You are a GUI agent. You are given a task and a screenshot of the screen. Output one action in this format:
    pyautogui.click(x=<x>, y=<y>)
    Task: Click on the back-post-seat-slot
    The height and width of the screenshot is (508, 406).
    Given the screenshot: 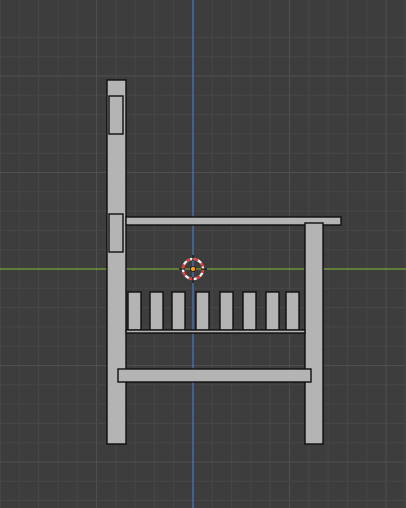 What is the action you would take?
    pyautogui.click(x=116, y=233)
    